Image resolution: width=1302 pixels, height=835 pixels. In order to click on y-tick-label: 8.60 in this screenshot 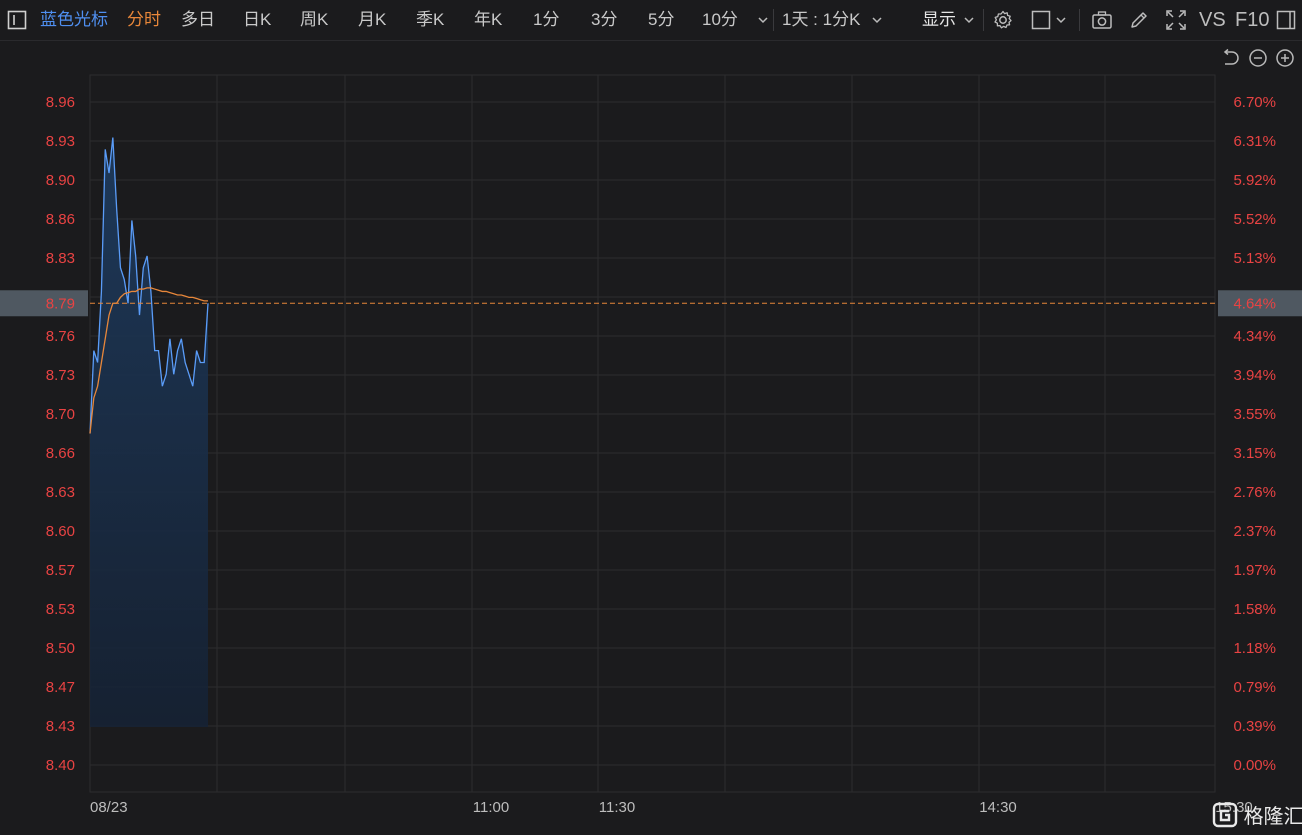, I will do `click(60, 531)`.